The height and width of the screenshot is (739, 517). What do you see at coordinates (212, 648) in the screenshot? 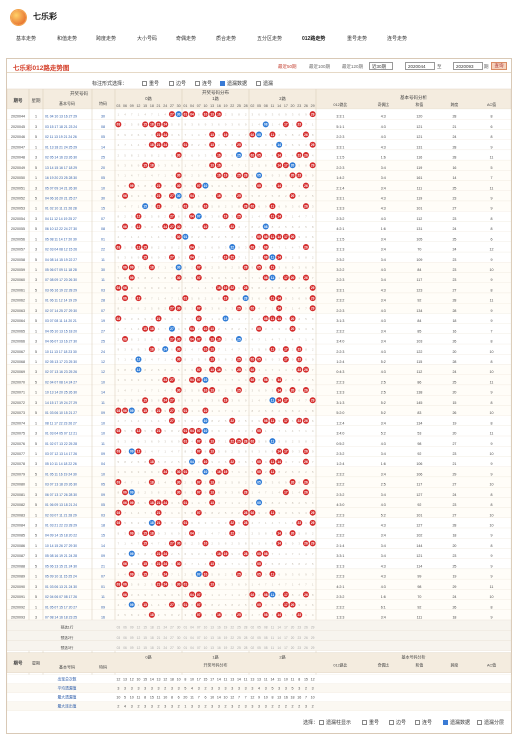
I see `forecast-cell: 13` at bounding box center [212, 648].